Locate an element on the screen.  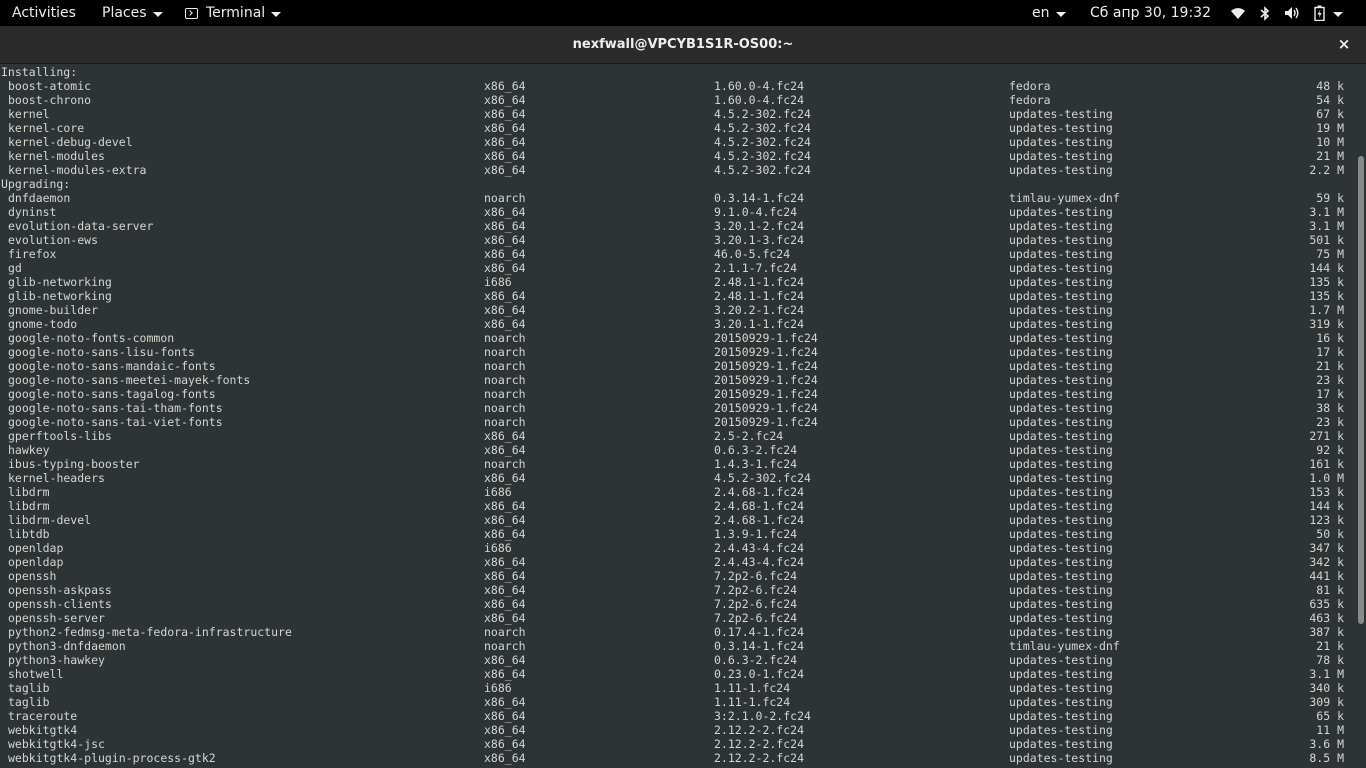
package-size: 21 M is located at coordinates (1330, 156).